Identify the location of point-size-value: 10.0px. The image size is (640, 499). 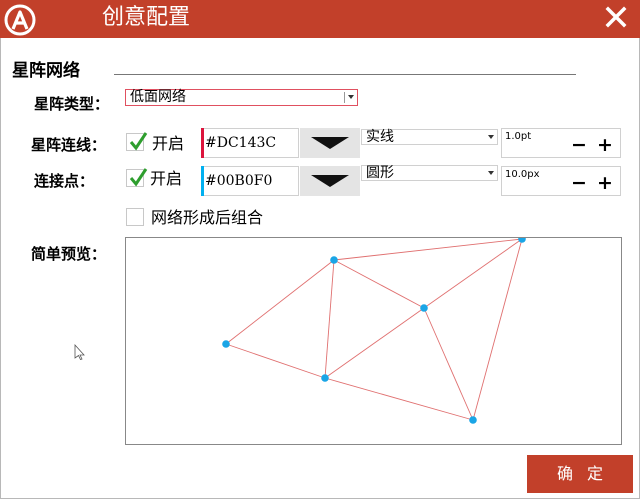
(522, 174).